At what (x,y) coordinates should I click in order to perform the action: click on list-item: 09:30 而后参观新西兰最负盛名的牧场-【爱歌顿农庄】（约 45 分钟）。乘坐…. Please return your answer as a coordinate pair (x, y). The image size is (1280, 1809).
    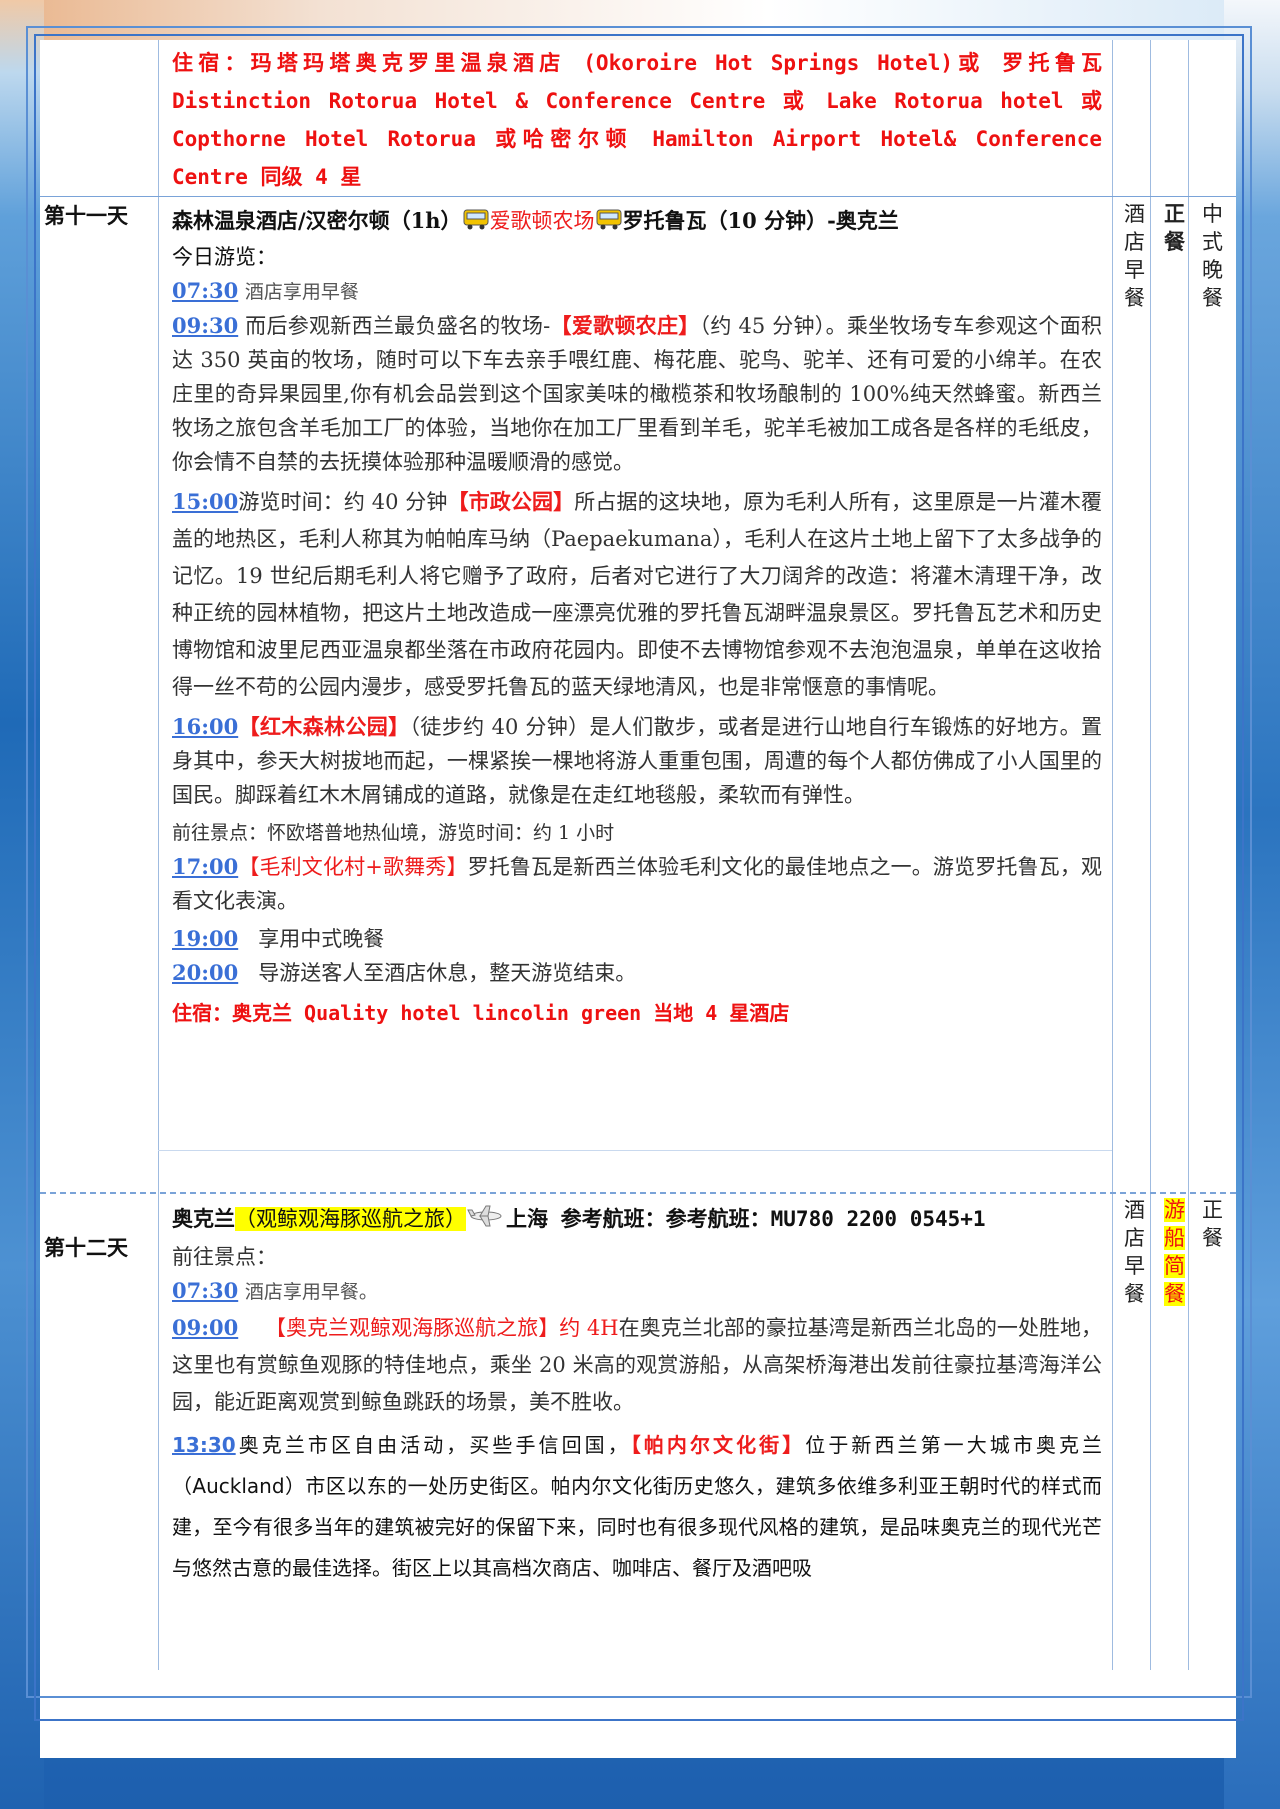
    Looking at the image, I should click on (637, 393).